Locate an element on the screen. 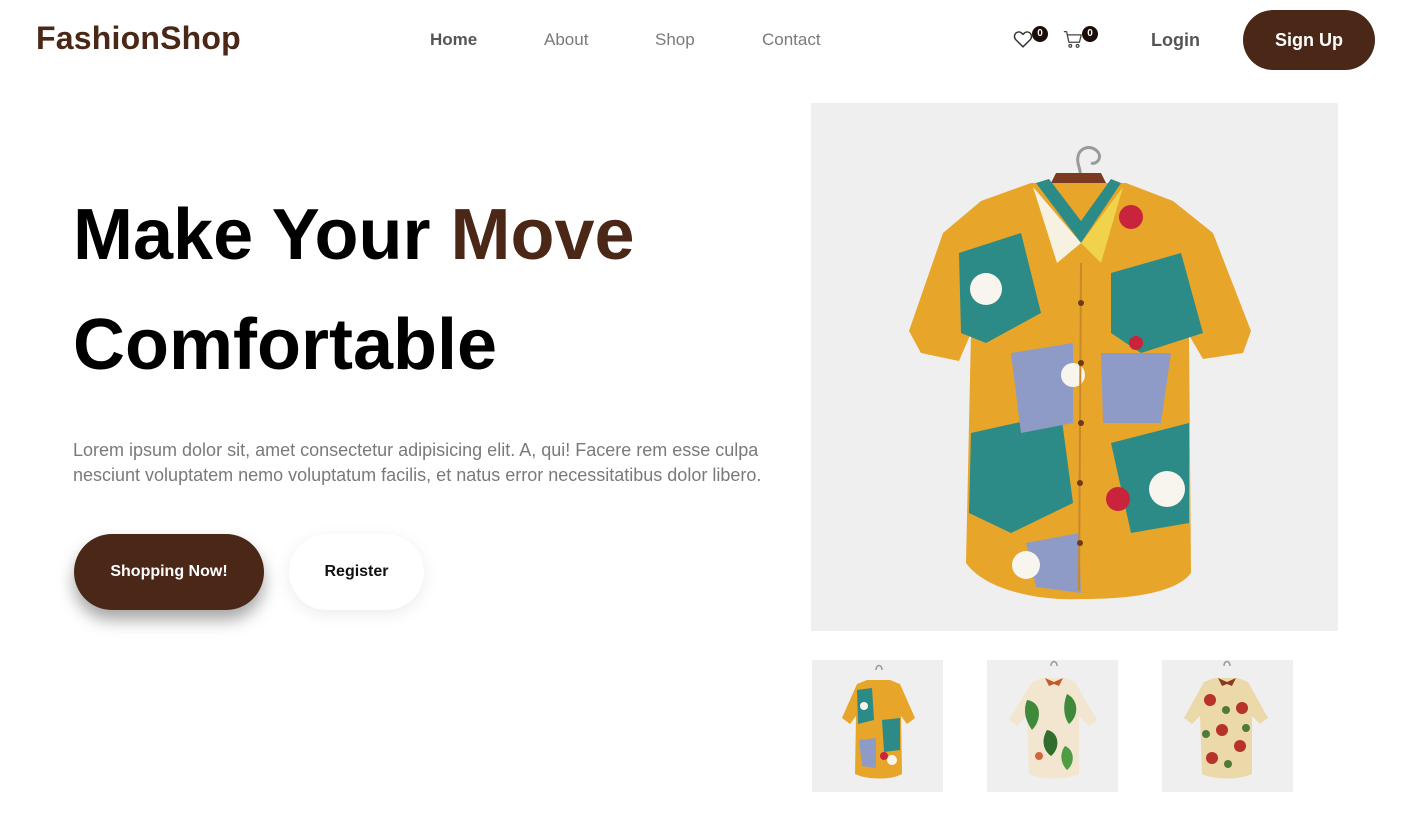  red-floral-shirt-thumbnail is located at coordinates (1226, 719).